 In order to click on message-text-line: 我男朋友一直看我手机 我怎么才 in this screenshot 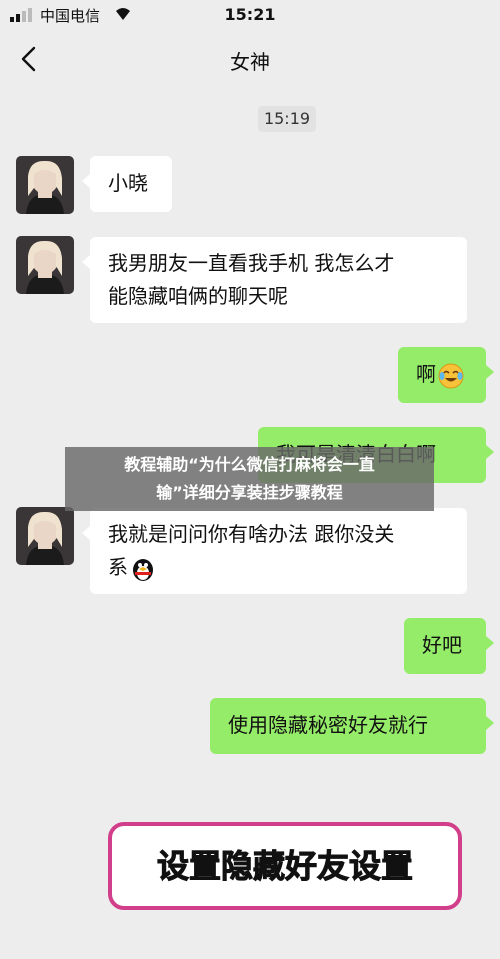, I will do `click(251, 263)`.